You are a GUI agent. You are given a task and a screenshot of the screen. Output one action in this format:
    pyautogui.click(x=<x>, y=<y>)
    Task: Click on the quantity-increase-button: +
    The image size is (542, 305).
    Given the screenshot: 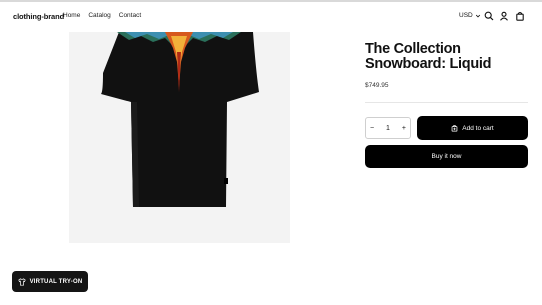 What is the action you would take?
    pyautogui.click(x=404, y=128)
    